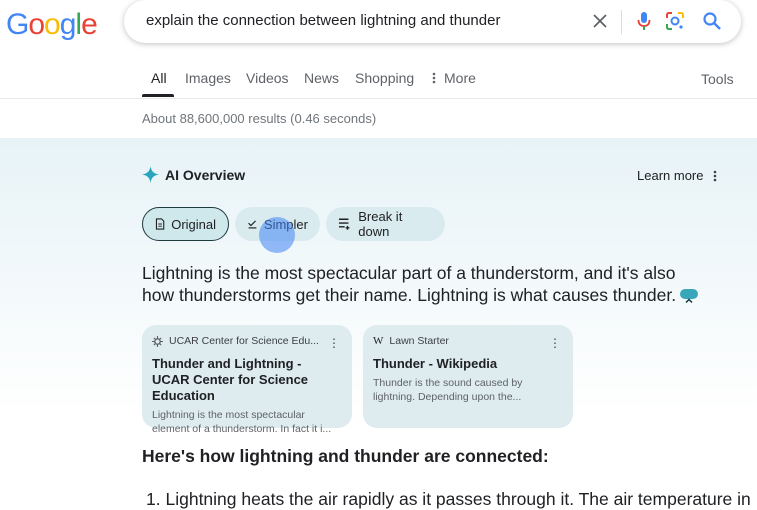 The image size is (757, 510). Describe the element at coordinates (205, 174) in the screenshot. I see `ai-overview-title: AI Overview` at that location.